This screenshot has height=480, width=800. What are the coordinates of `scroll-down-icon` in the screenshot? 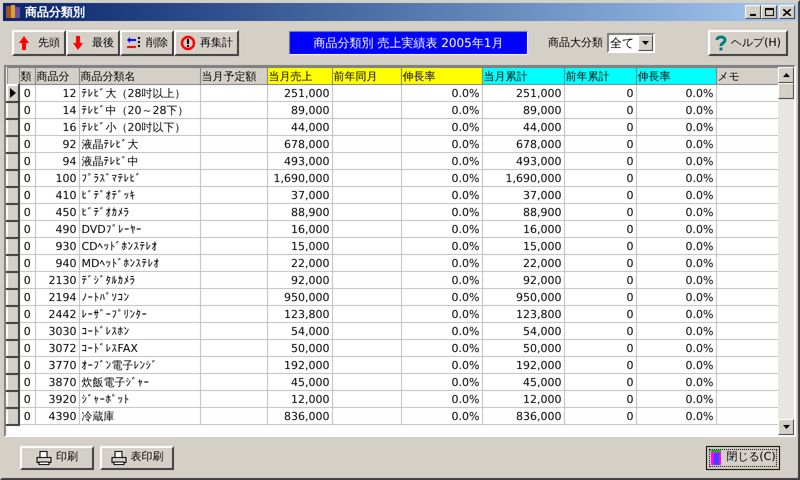 It's located at (786, 427).